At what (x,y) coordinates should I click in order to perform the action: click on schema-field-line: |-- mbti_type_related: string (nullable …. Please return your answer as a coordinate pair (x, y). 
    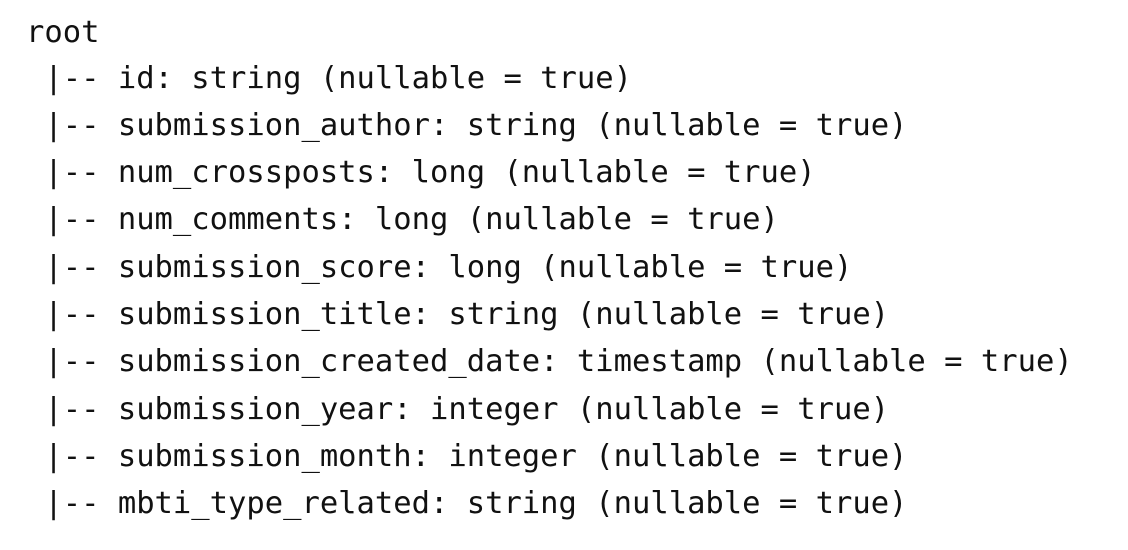
    Looking at the image, I should click on (466, 504).